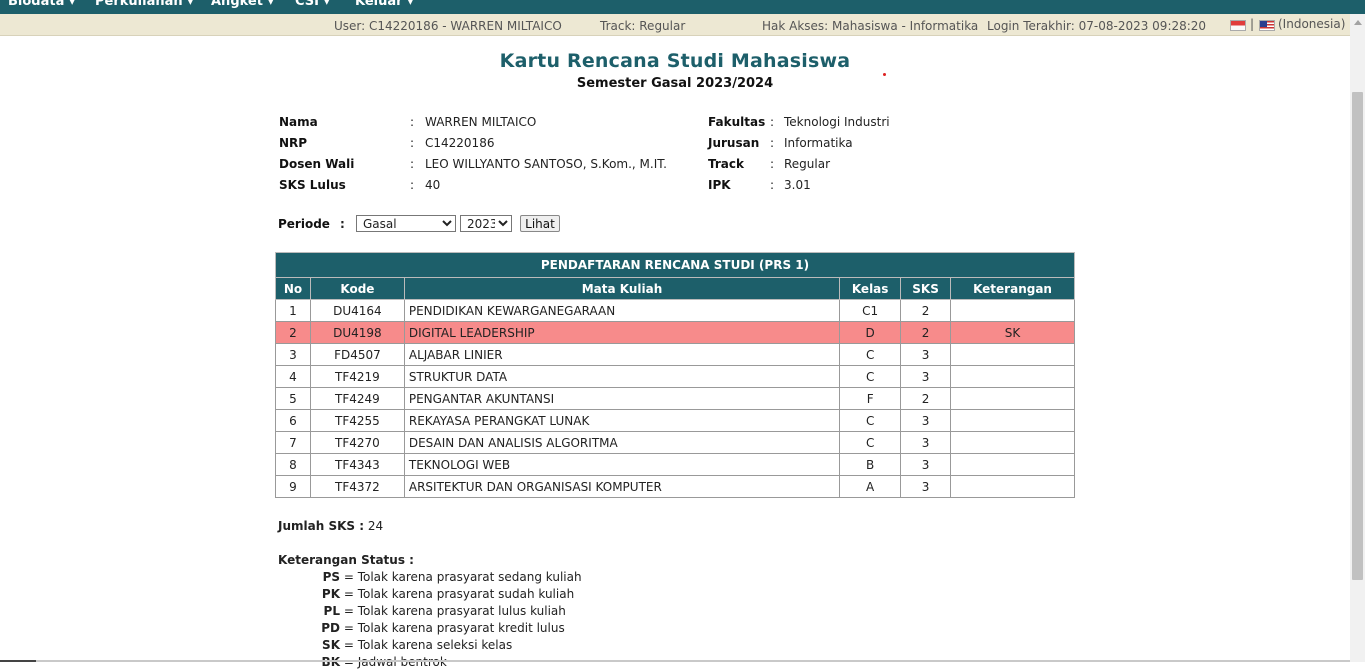 This screenshot has height=669, width=1365. Describe the element at coordinates (384, 4) in the screenshot. I see `nav-keluar: Keluar ▾` at that location.